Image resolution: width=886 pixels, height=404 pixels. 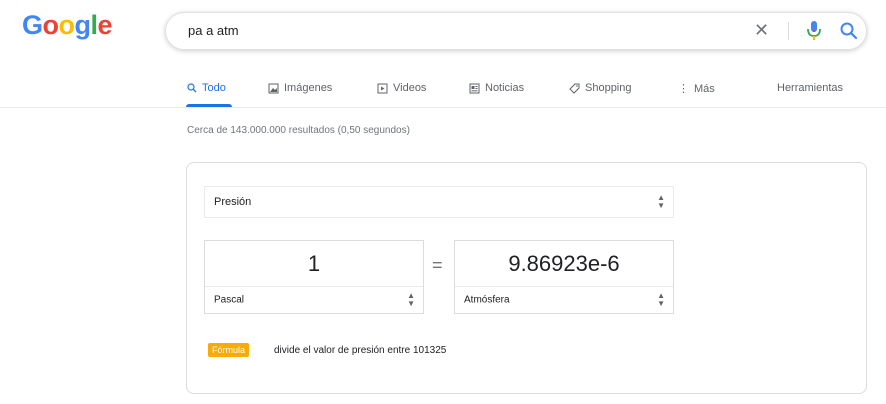 I want to click on tab-imagenes: Imágenes, so click(x=300, y=88).